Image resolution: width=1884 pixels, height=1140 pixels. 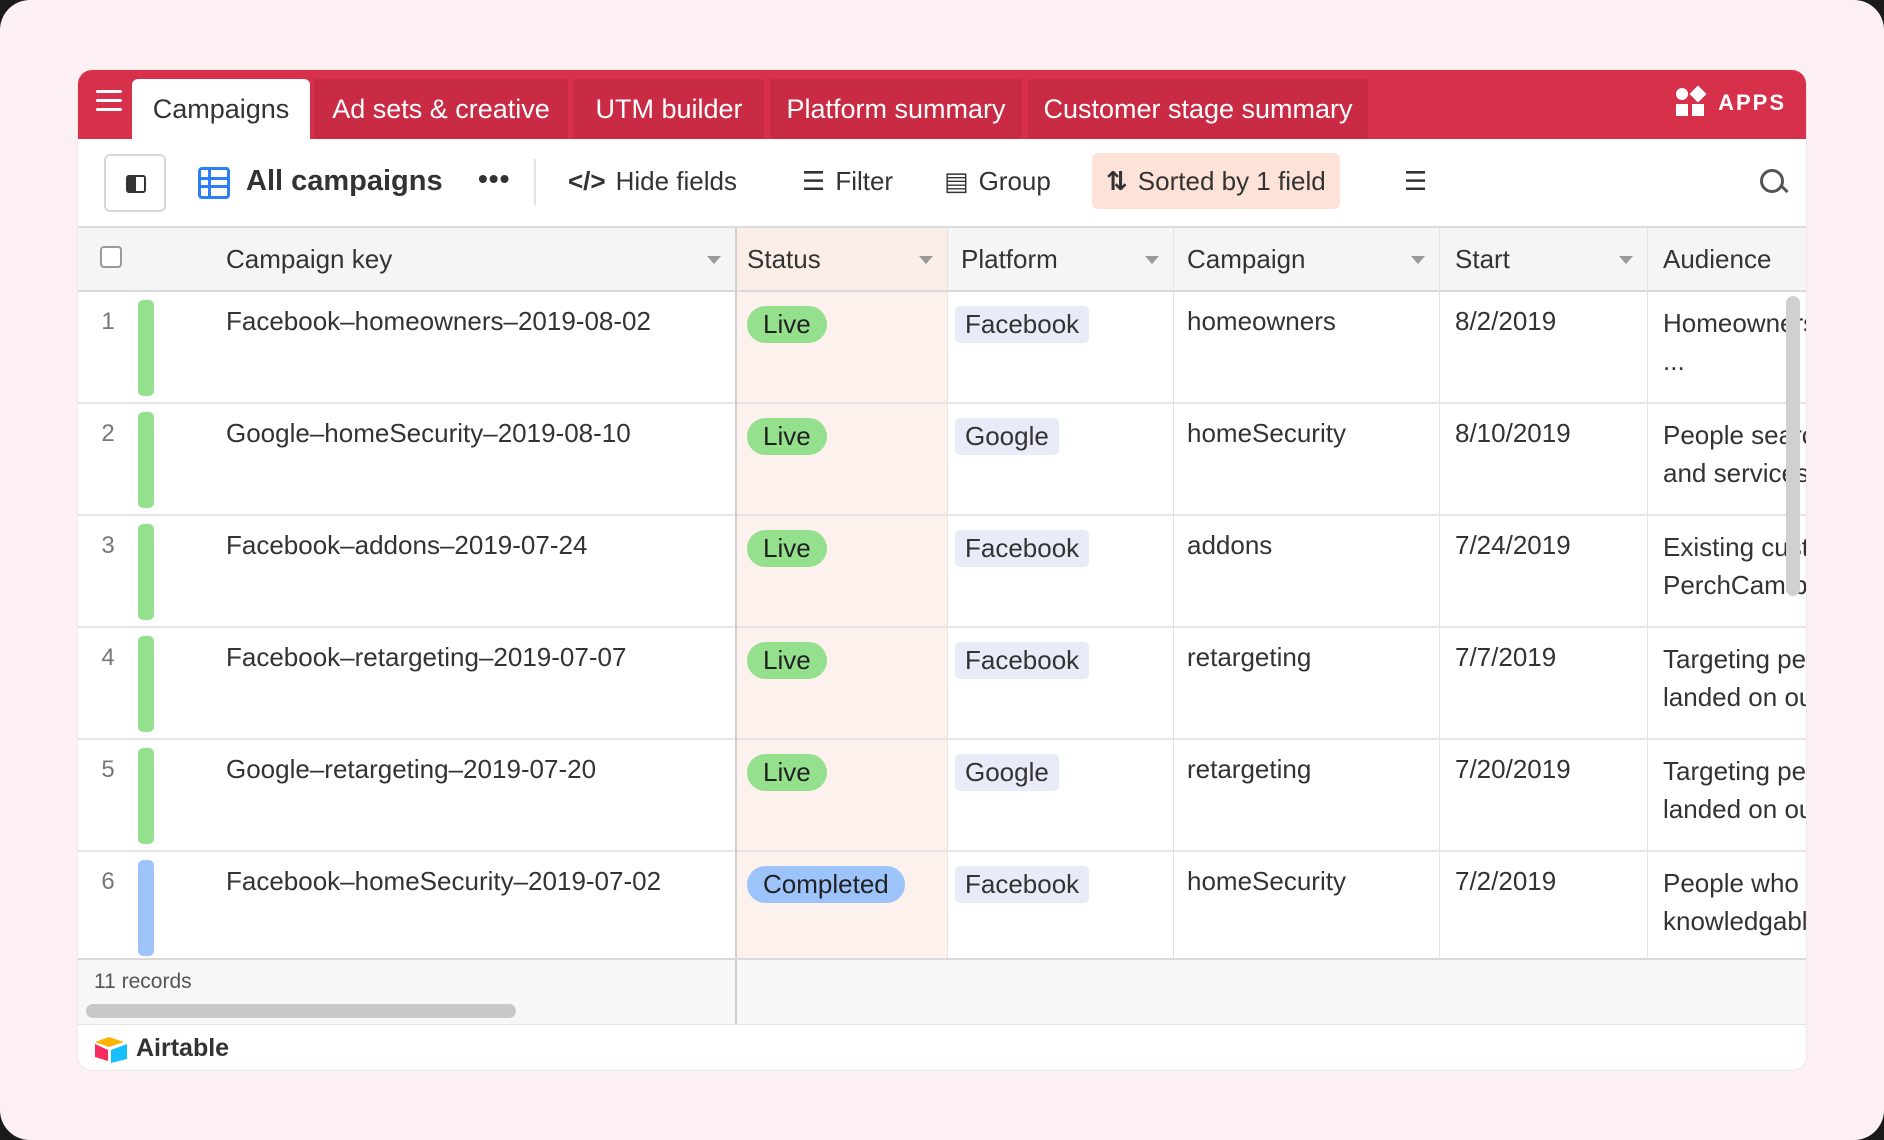 I want to click on row-number: 5, so click(x=108, y=769).